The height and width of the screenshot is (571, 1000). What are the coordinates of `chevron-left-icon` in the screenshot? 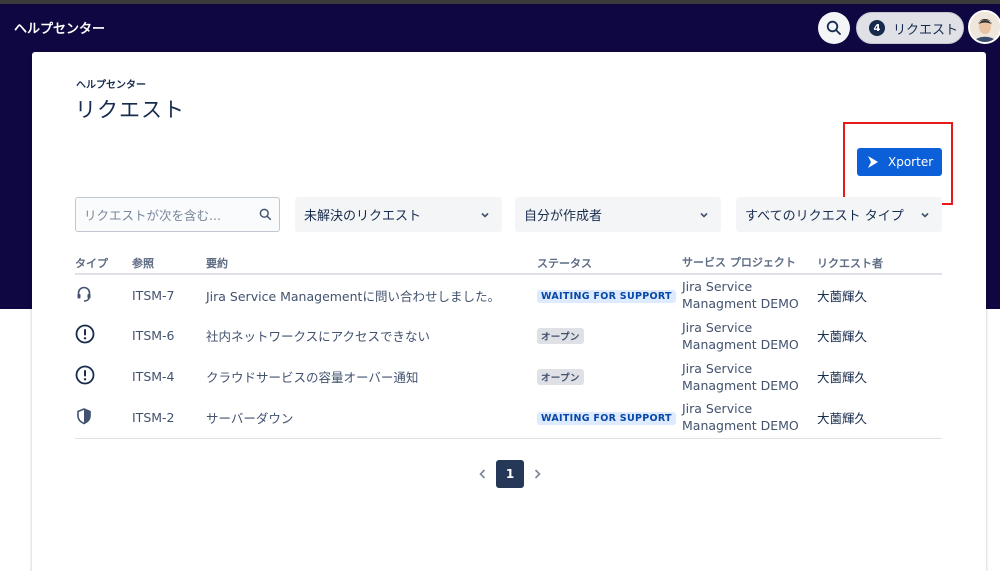 It's located at (482, 474).